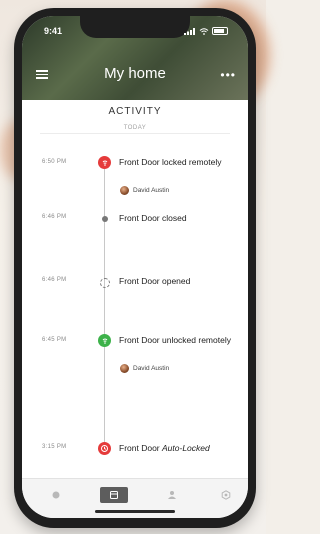 The height and width of the screenshot is (534, 320). I want to click on settings-icon, so click(226, 495).